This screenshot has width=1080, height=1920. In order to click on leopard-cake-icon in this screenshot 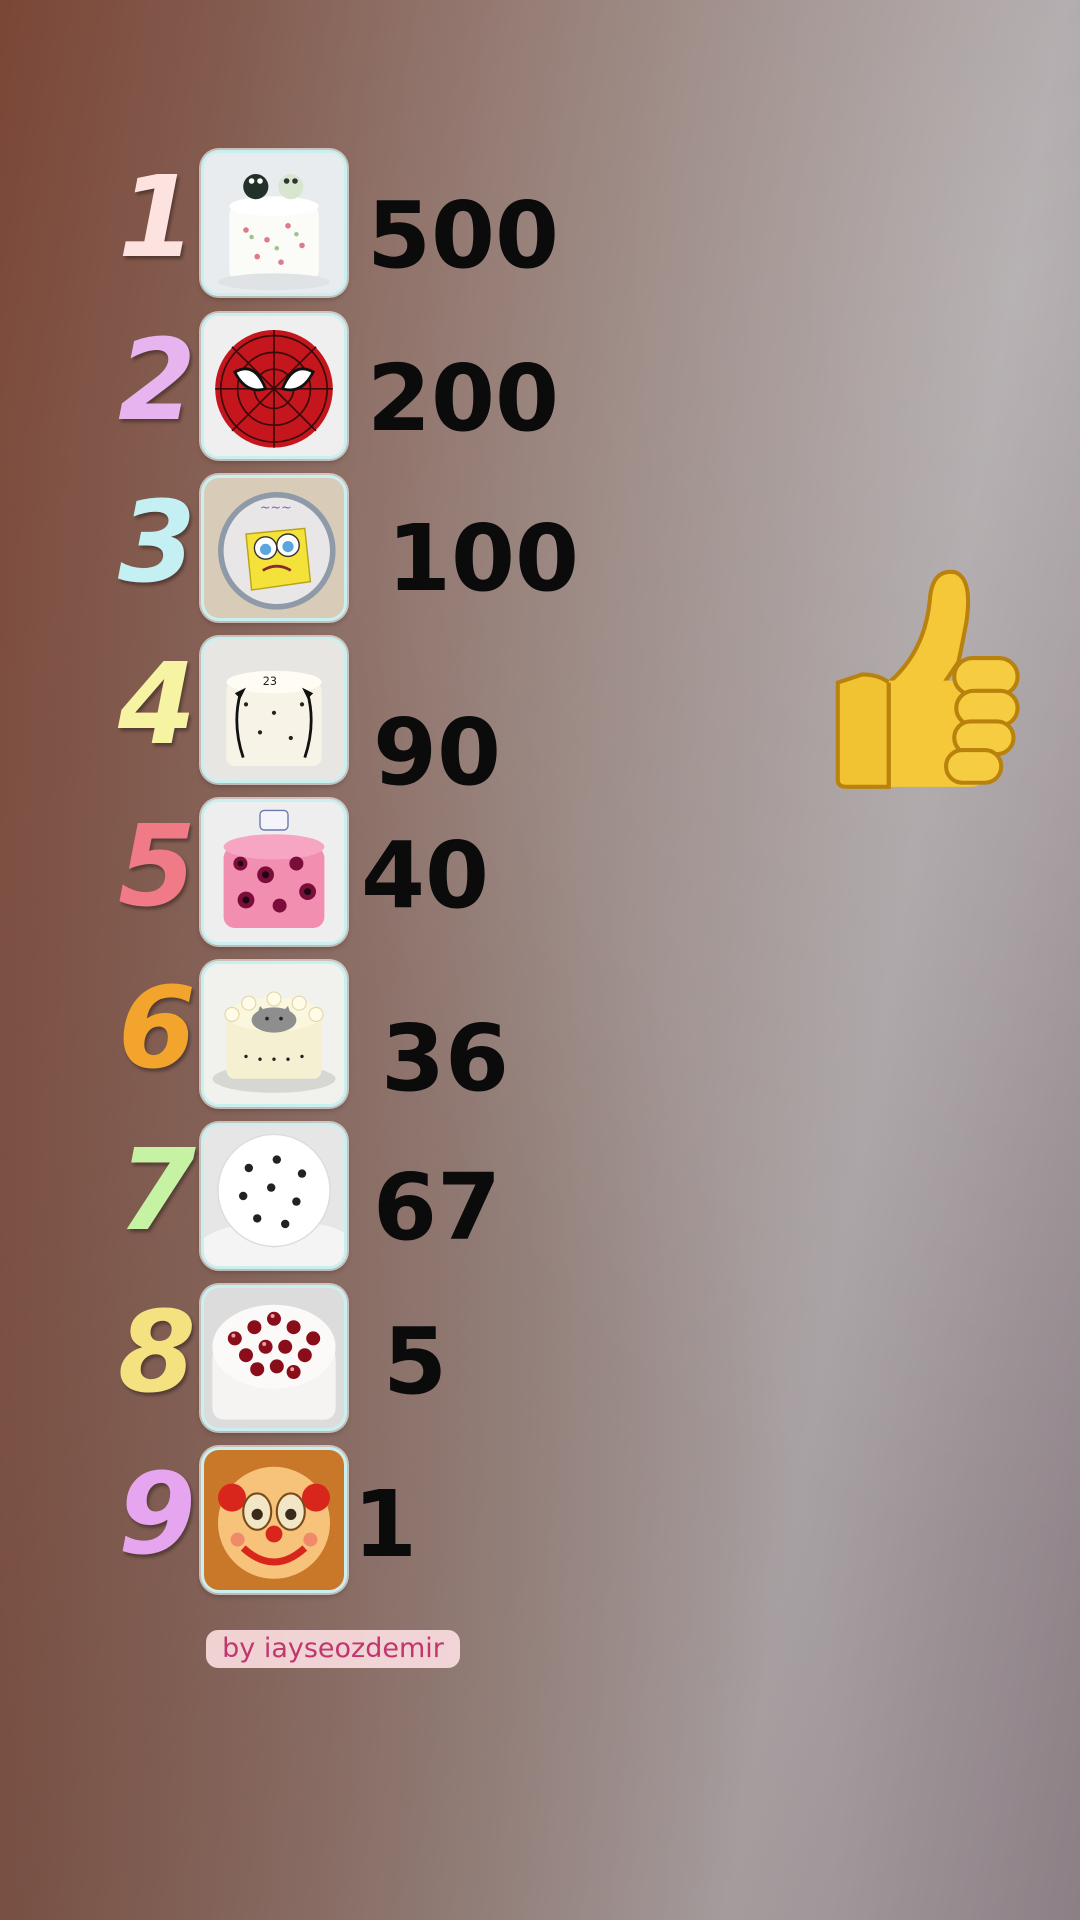, I will do `click(274, 872)`.